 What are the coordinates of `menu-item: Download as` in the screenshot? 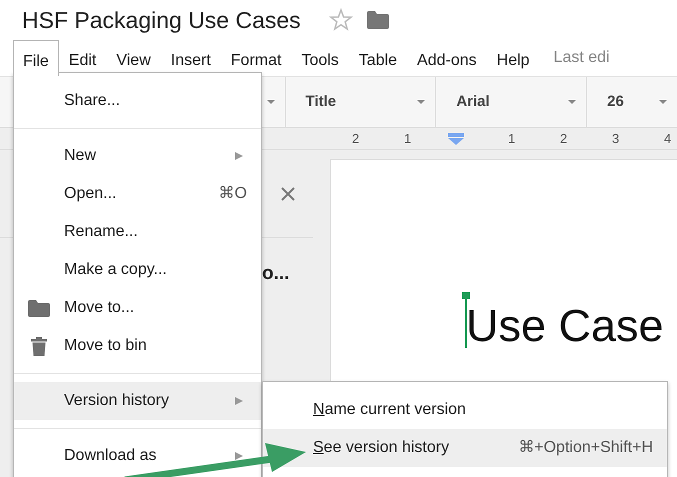 It's located at (137, 456).